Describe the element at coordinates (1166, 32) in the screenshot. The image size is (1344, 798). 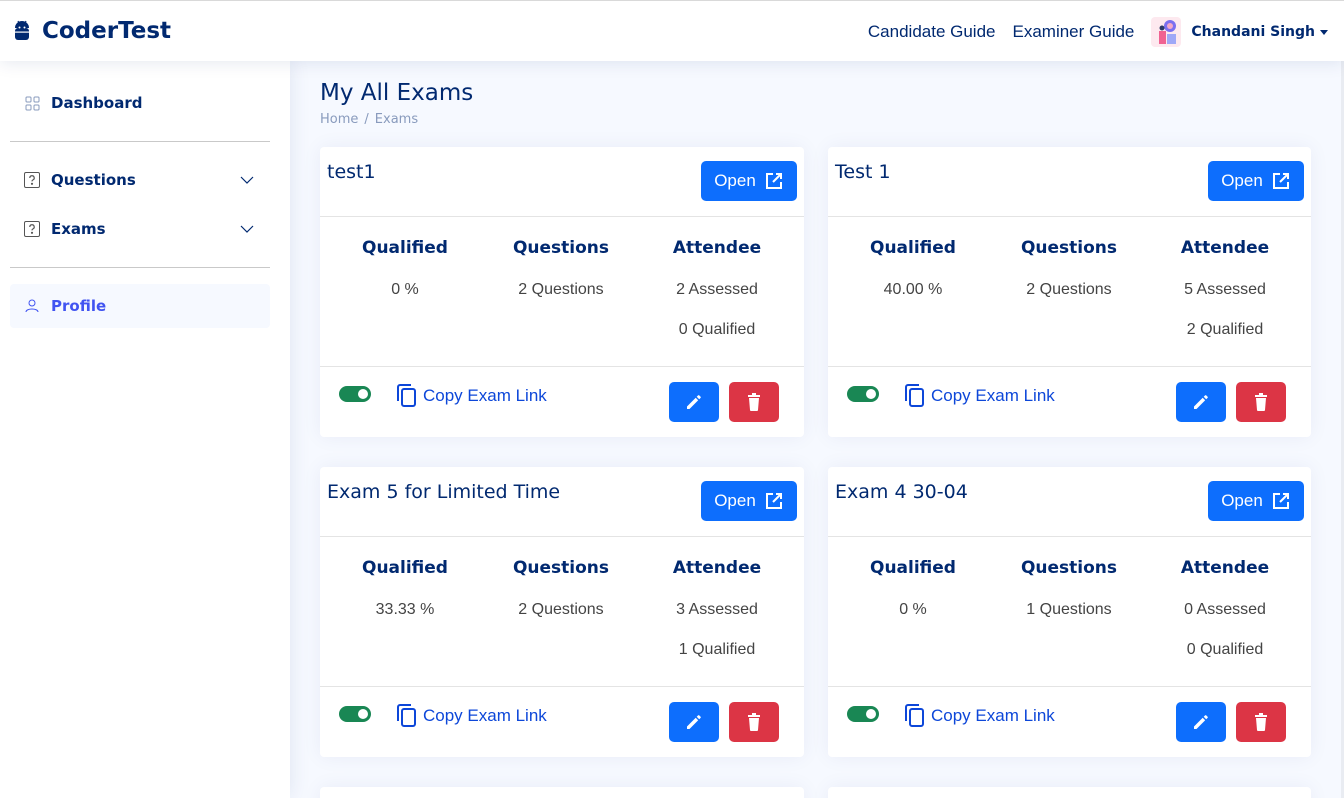
I see `avatar` at that location.